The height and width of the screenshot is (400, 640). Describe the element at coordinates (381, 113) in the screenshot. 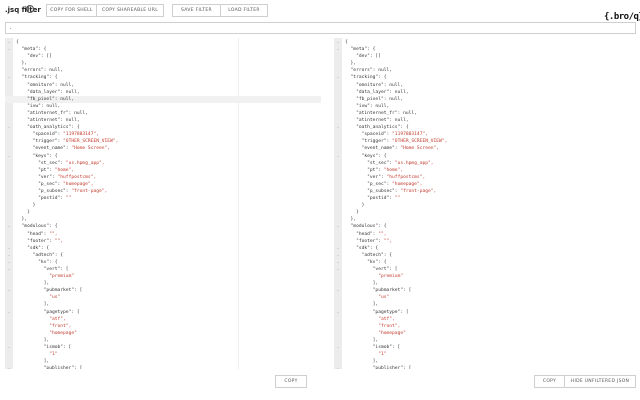

I see `code-key: "atinternet_fr": null,` at that location.